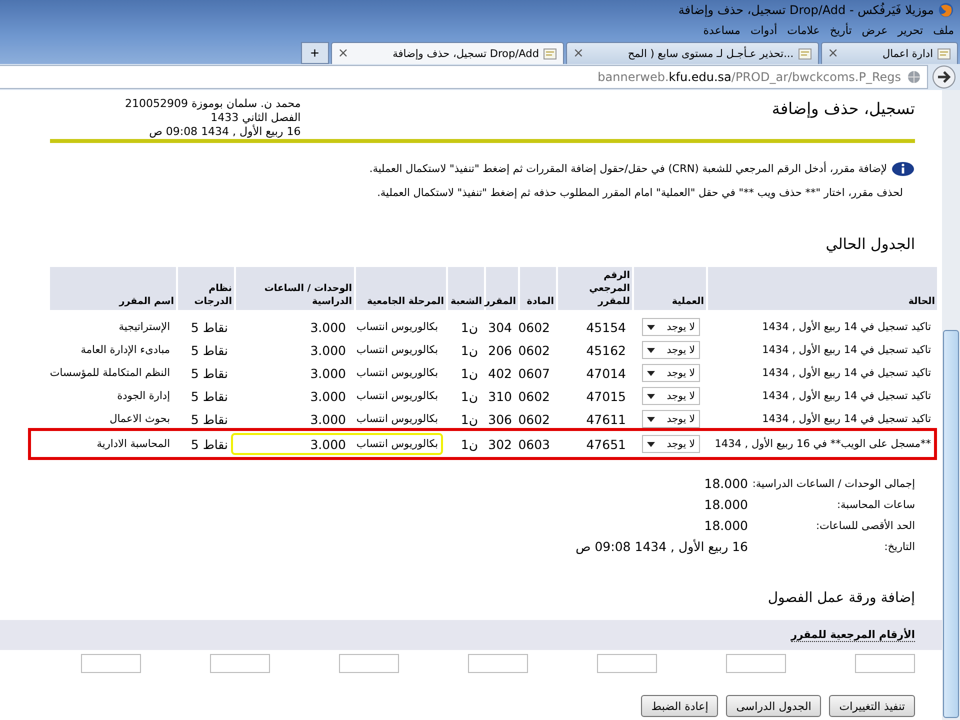  I want to click on menu-item: أدوات, so click(764, 30).